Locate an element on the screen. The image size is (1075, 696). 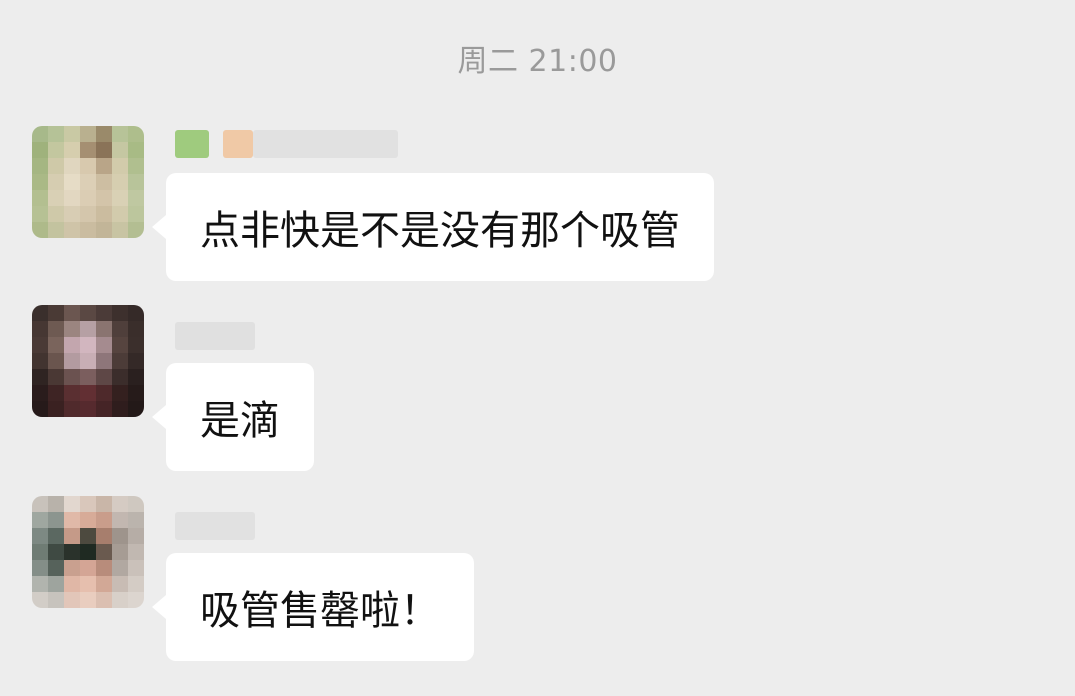
message-bubble: 吸管售罄啦！ is located at coordinates (313, 607).